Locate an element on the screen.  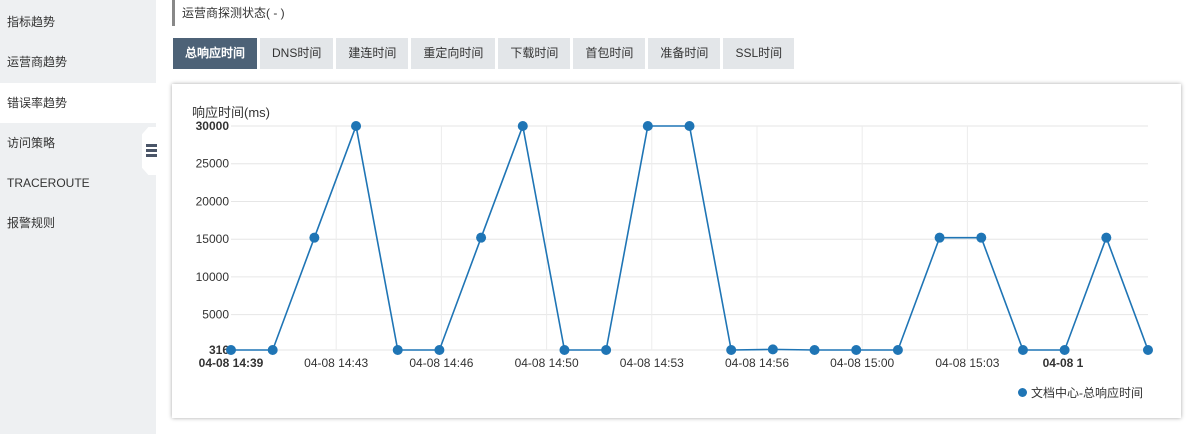
sidebar-item: 指标趋势 is located at coordinates (78, 22).